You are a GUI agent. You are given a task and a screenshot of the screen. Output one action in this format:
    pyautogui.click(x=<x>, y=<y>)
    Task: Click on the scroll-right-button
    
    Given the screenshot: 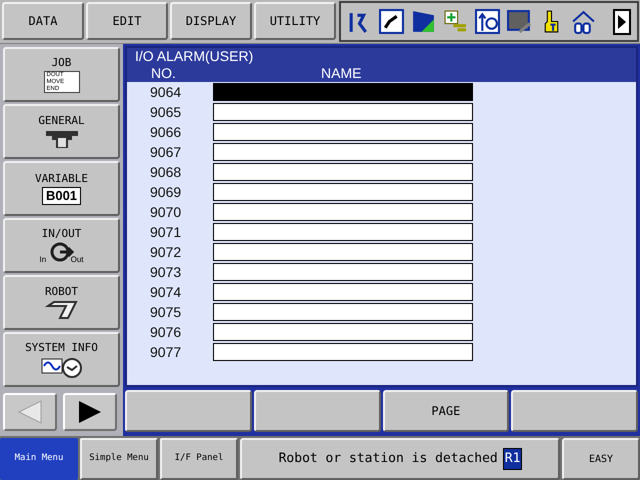 What is the action you would take?
    pyautogui.click(x=90, y=412)
    